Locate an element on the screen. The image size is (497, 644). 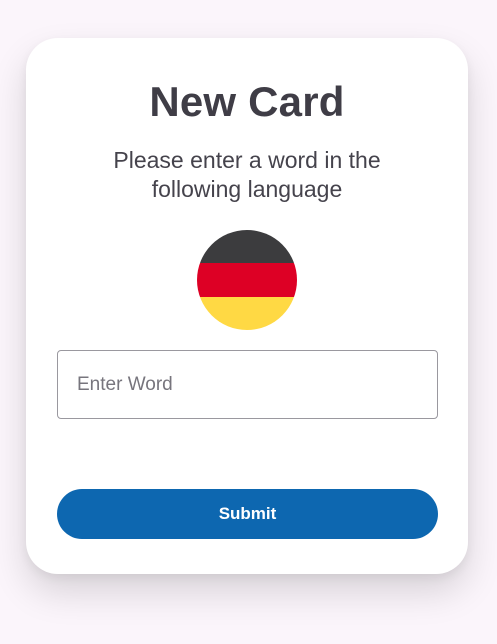
germany-flag-icon is located at coordinates (247, 280).